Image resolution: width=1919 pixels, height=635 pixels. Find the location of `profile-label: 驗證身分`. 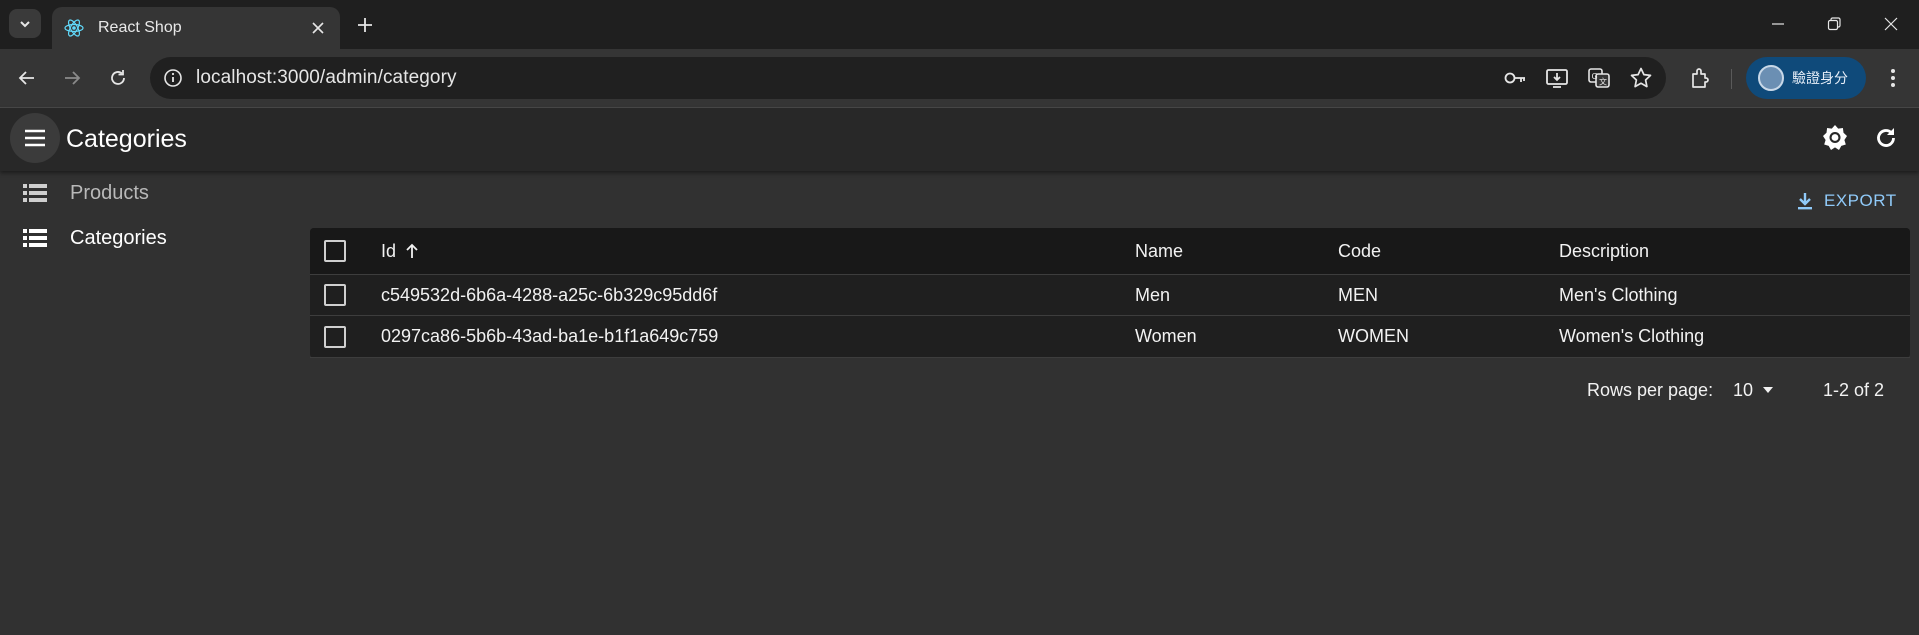

profile-label: 驗證身分 is located at coordinates (1820, 78).